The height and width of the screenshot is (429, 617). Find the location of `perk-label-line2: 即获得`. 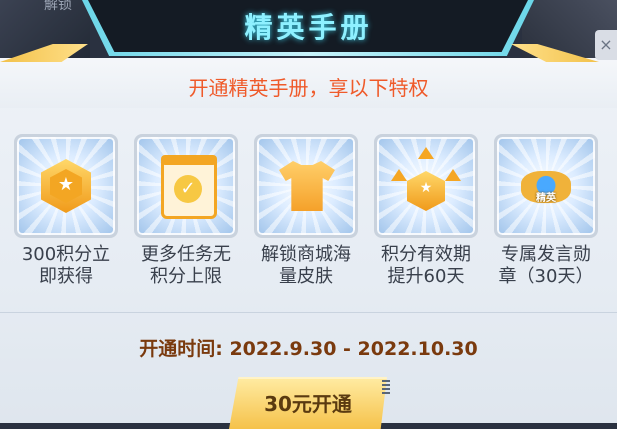

perk-label-line2: 即获得 is located at coordinates (66, 276).